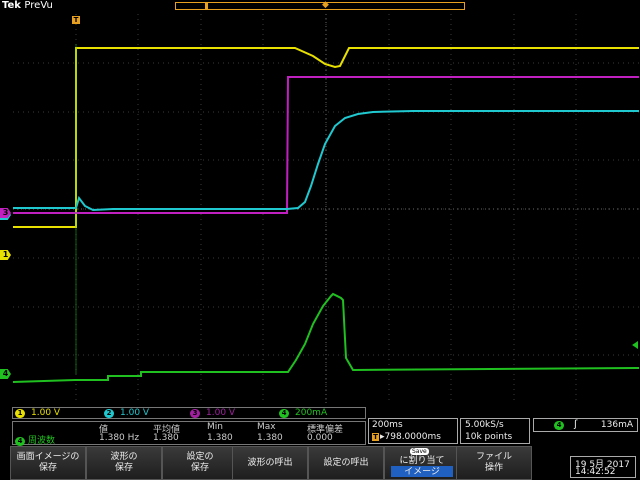 Image resolution: width=640 pixels, height=480 pixels. I want to click on delay-value: ▸798.0000ms, so click(410, 437).